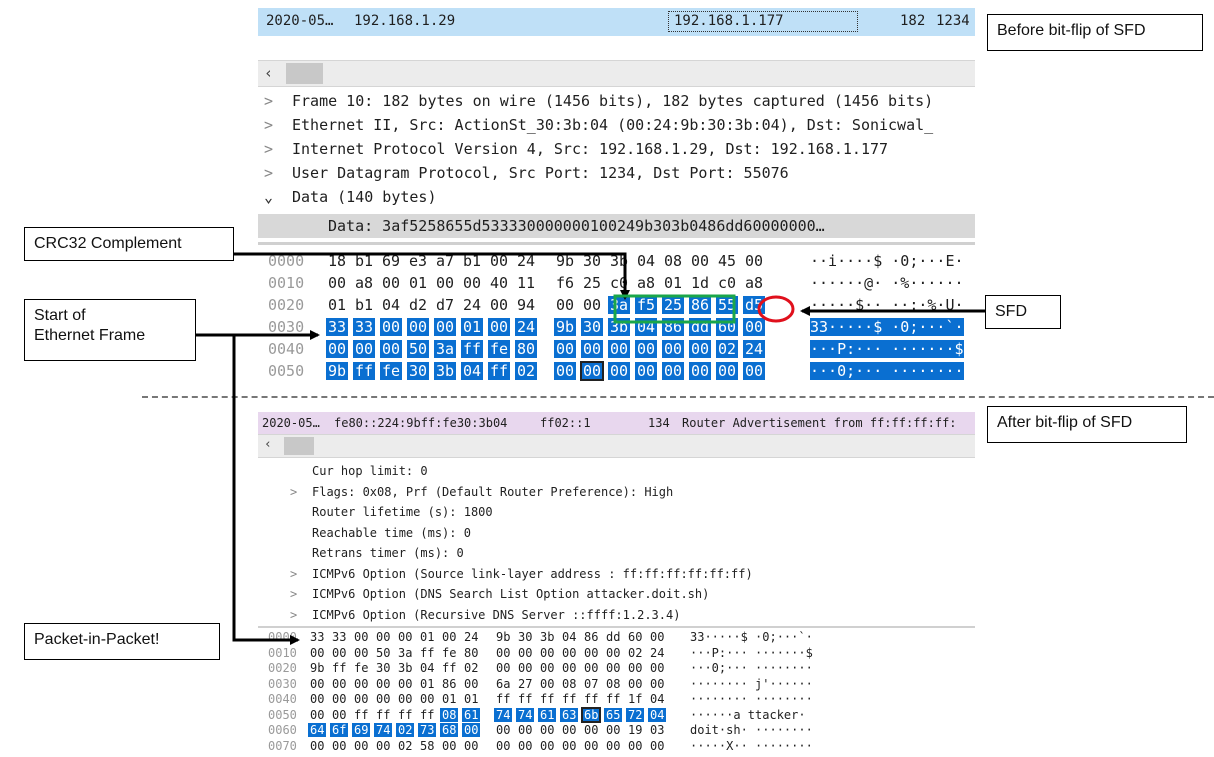 The height and width of the screenshot is (757, 1214). I want to click on crc-arrow, so click(432, 276).